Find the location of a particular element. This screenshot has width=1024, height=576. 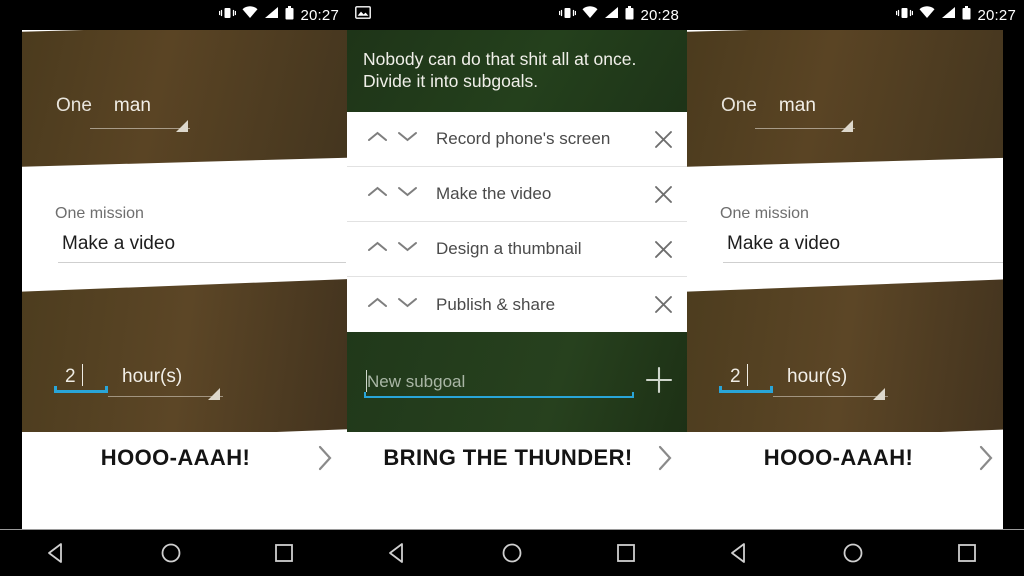

decor-band-brown-bottom-right is located at coordinates (847, 358).